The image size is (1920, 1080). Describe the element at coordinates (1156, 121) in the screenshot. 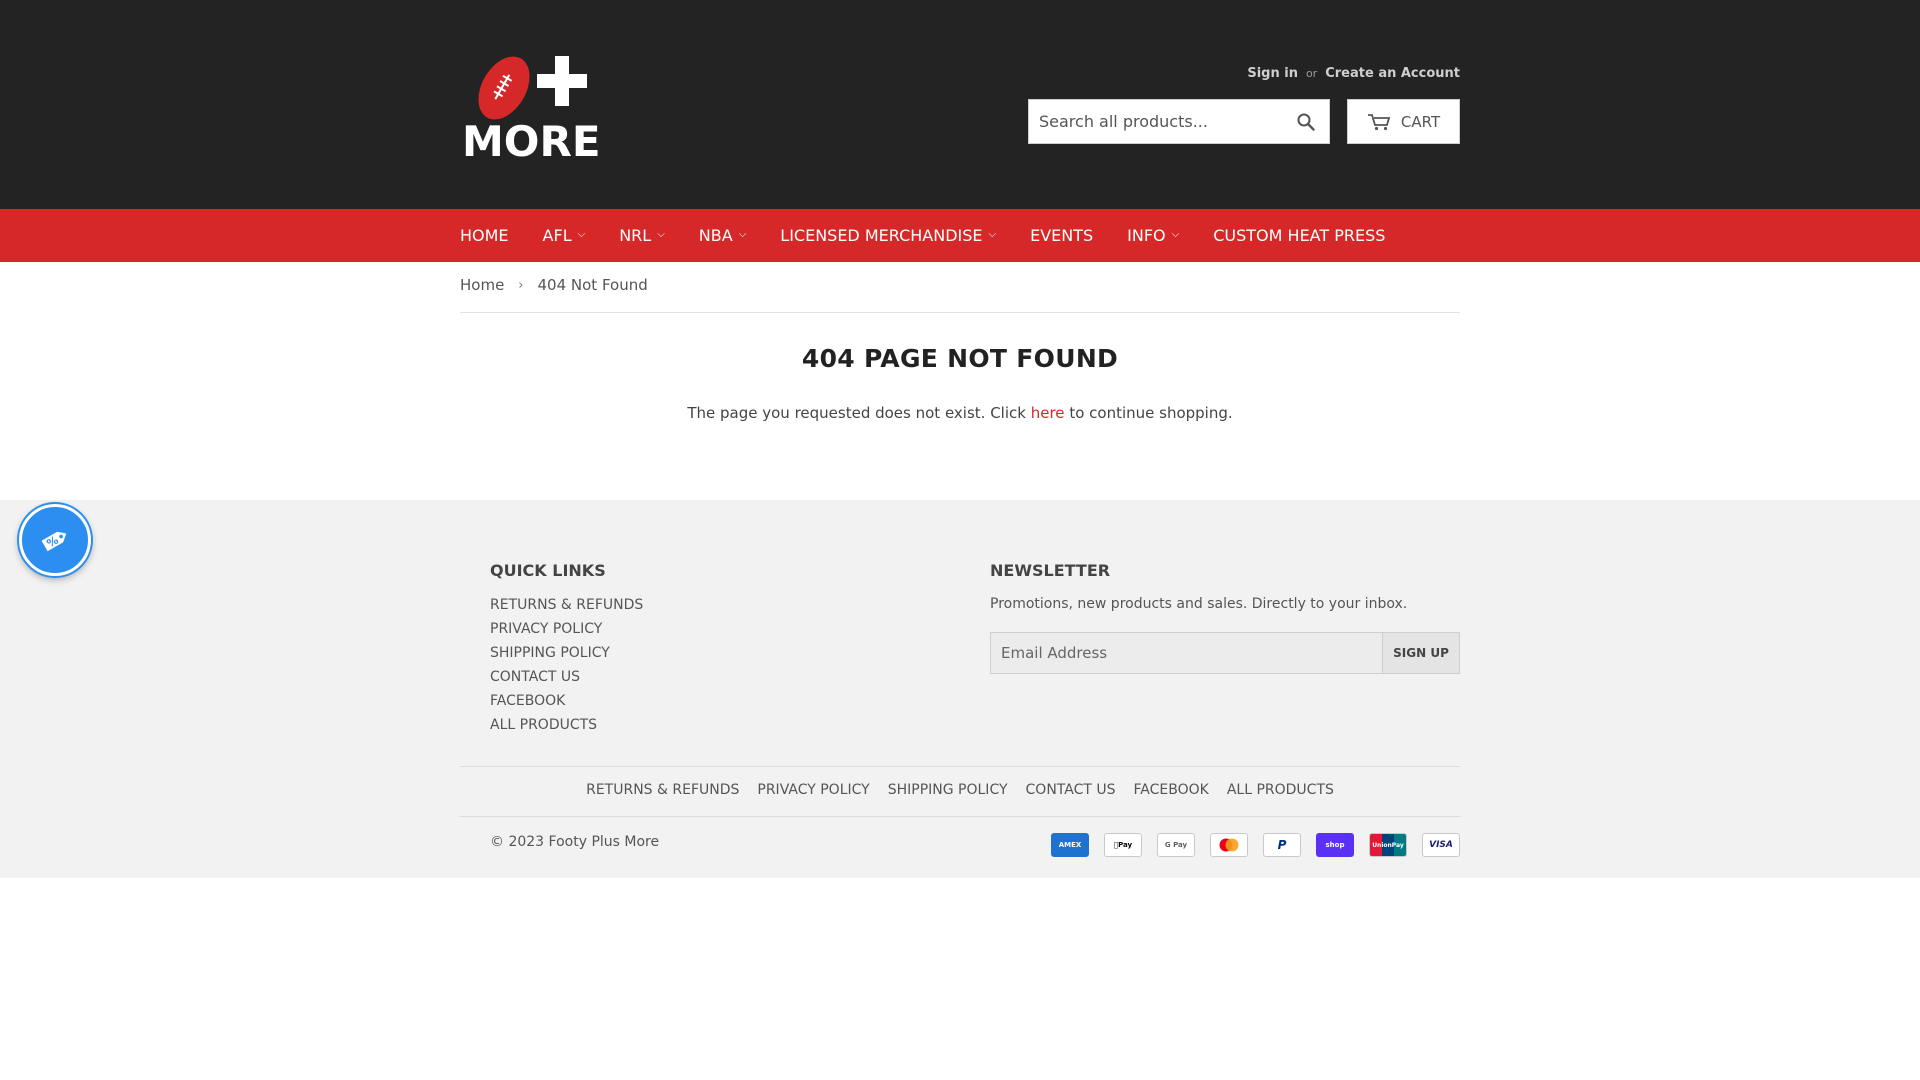

I see `search-input` at that location.